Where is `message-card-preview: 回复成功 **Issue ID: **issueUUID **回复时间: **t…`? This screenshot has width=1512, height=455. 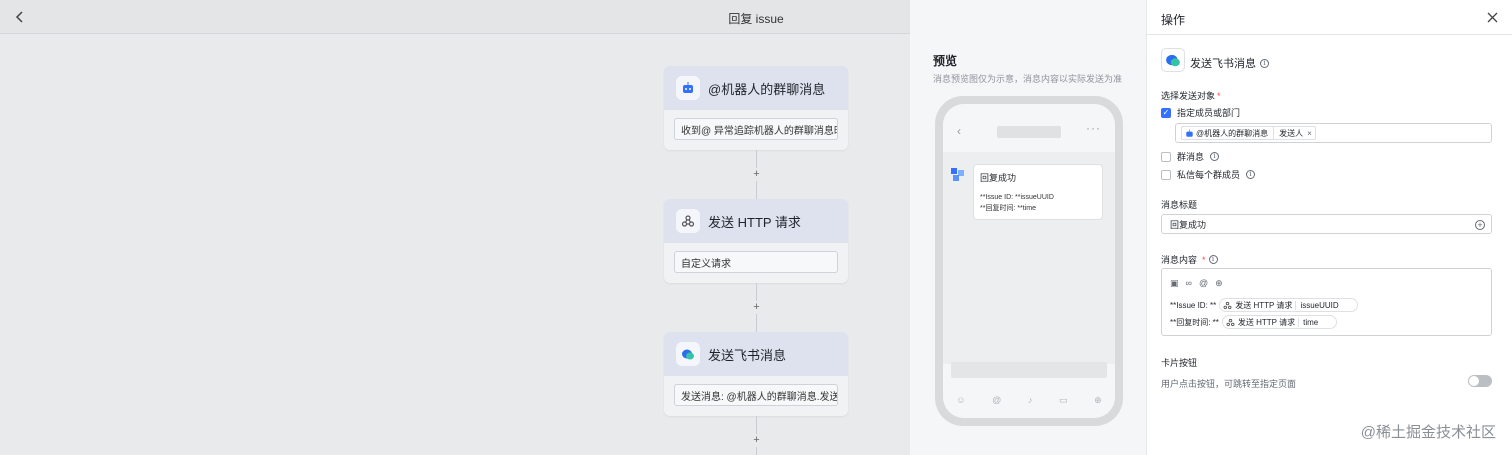
message-card-preview: 回复成功 **Issue ID: **issueUUID **回复时间: **t… is located at coordinates (1038, 192).